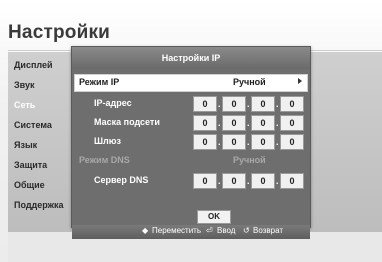 Image resolution: width=382 pixels, height=262 pixels. Describe the element at coordinates (234, 123) in the screenshot. I see `subnet-mask-octet-2: 0` at that location.